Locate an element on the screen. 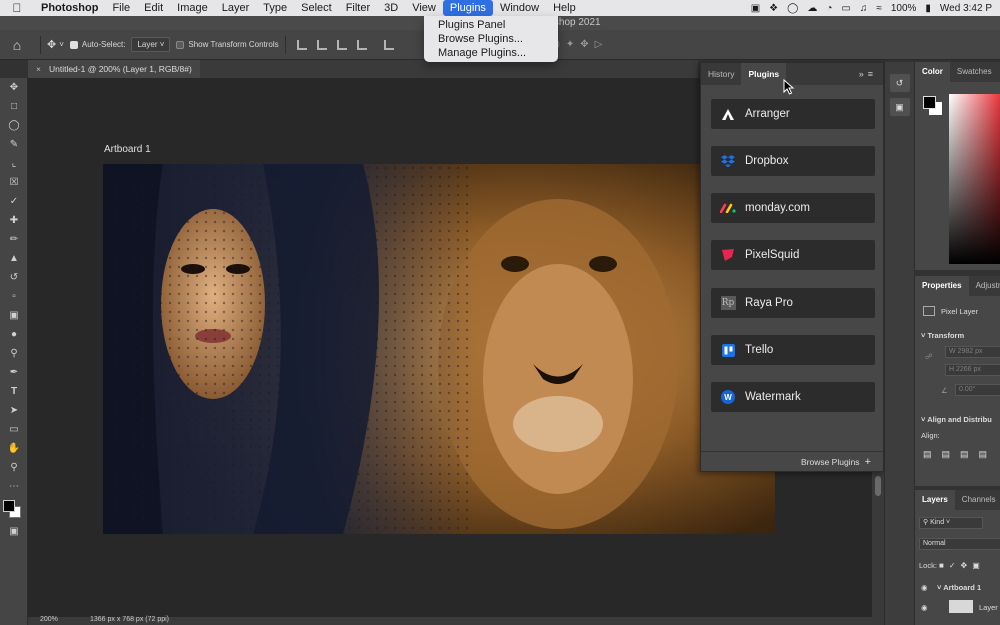 This screenshot has width=1000, height=625. browse-plugins-footer: Browse Plugins + is located at coordinates (792, 461).